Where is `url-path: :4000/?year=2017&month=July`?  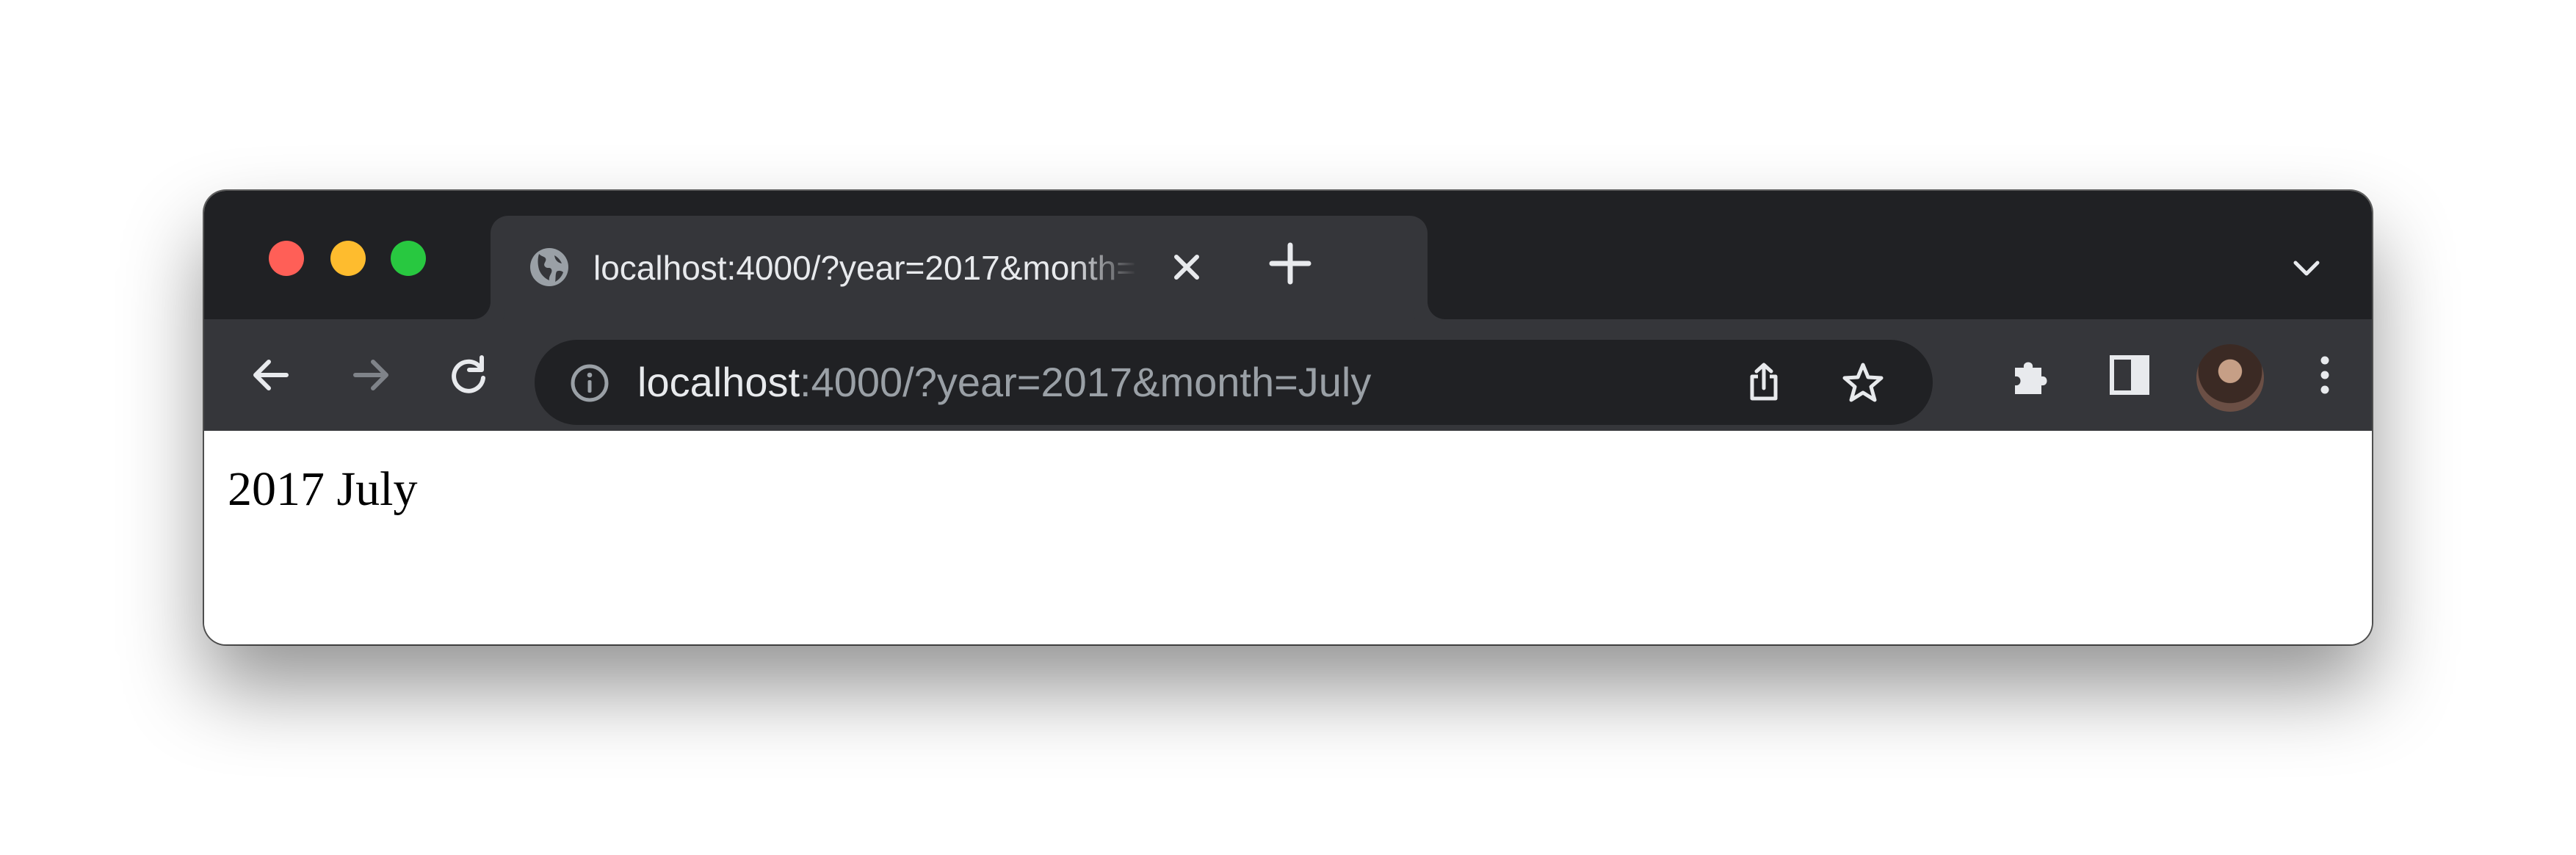
url-path: :4000/?year=2017&month=July is located at coordinates (1086, 382).